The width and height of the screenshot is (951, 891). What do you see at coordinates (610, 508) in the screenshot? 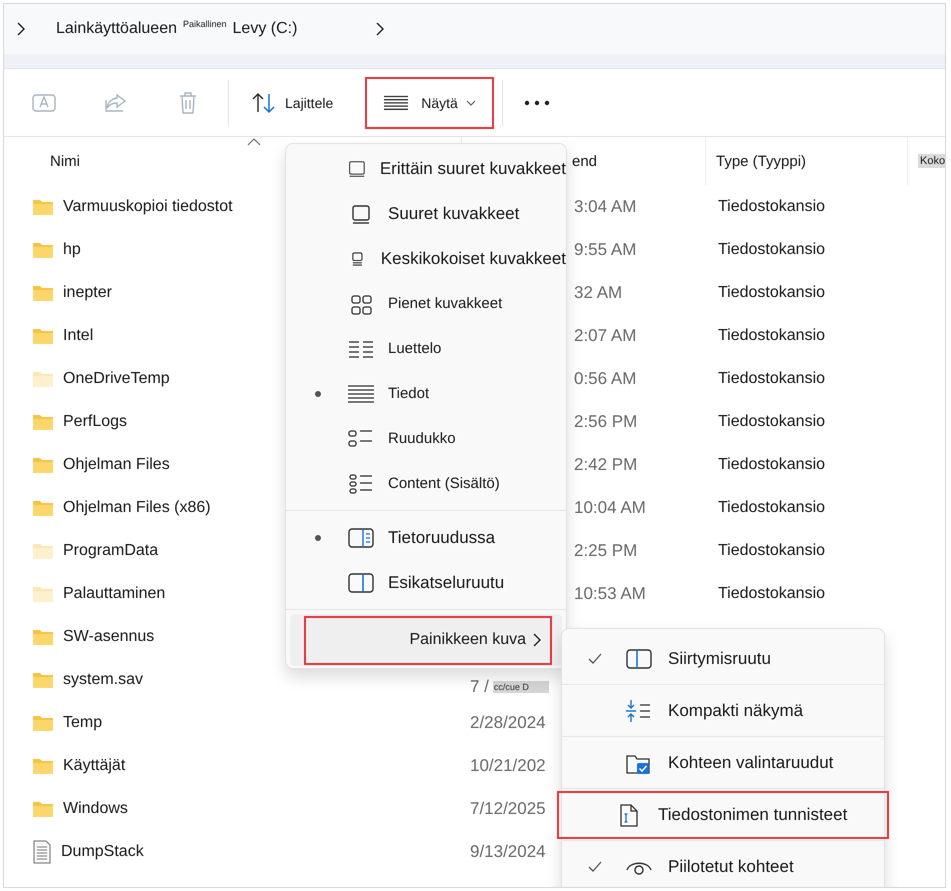
I see `date-cell: 10:04 AM` at bounding box center [610, 508].